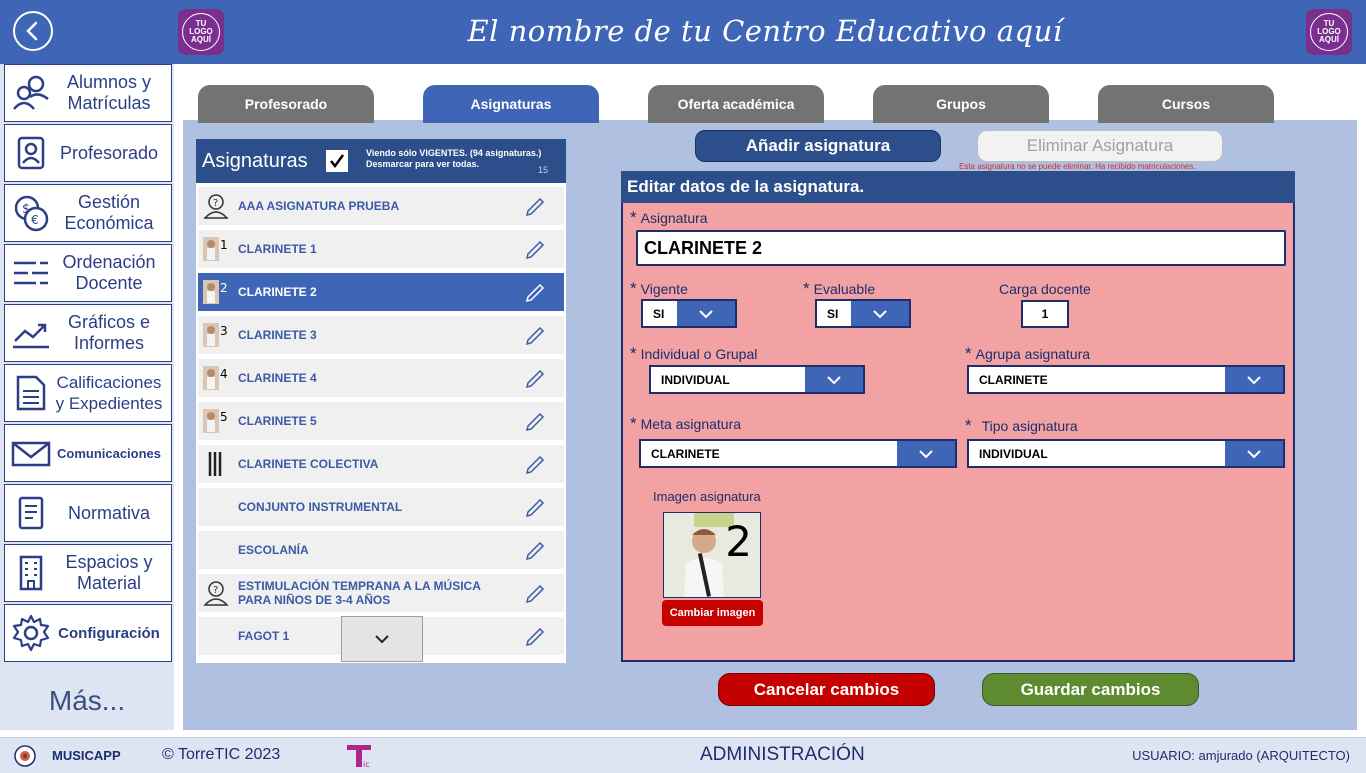 This screenshot has width=1366, height=773. Describe the element at coordinates (674, 218) in the screenshot. I see `label-text: Asignatura` at that location.